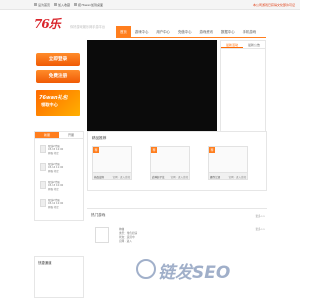  What do you see at coordinates (177, 233) in the screenshot?
I see `hot-games-section: 热门游戏 更多>> 神曲 类型：角色扮演 状态：运营中 官网 · 进入 更多>>` at bounding box center [177, 233].